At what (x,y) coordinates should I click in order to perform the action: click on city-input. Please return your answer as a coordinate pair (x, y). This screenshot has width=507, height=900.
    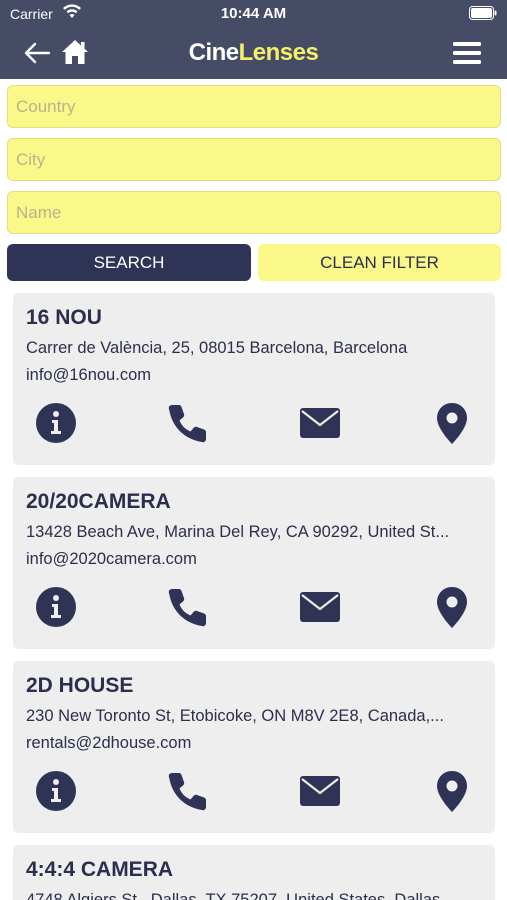
    Looking at the image, I should click on (254, 159).